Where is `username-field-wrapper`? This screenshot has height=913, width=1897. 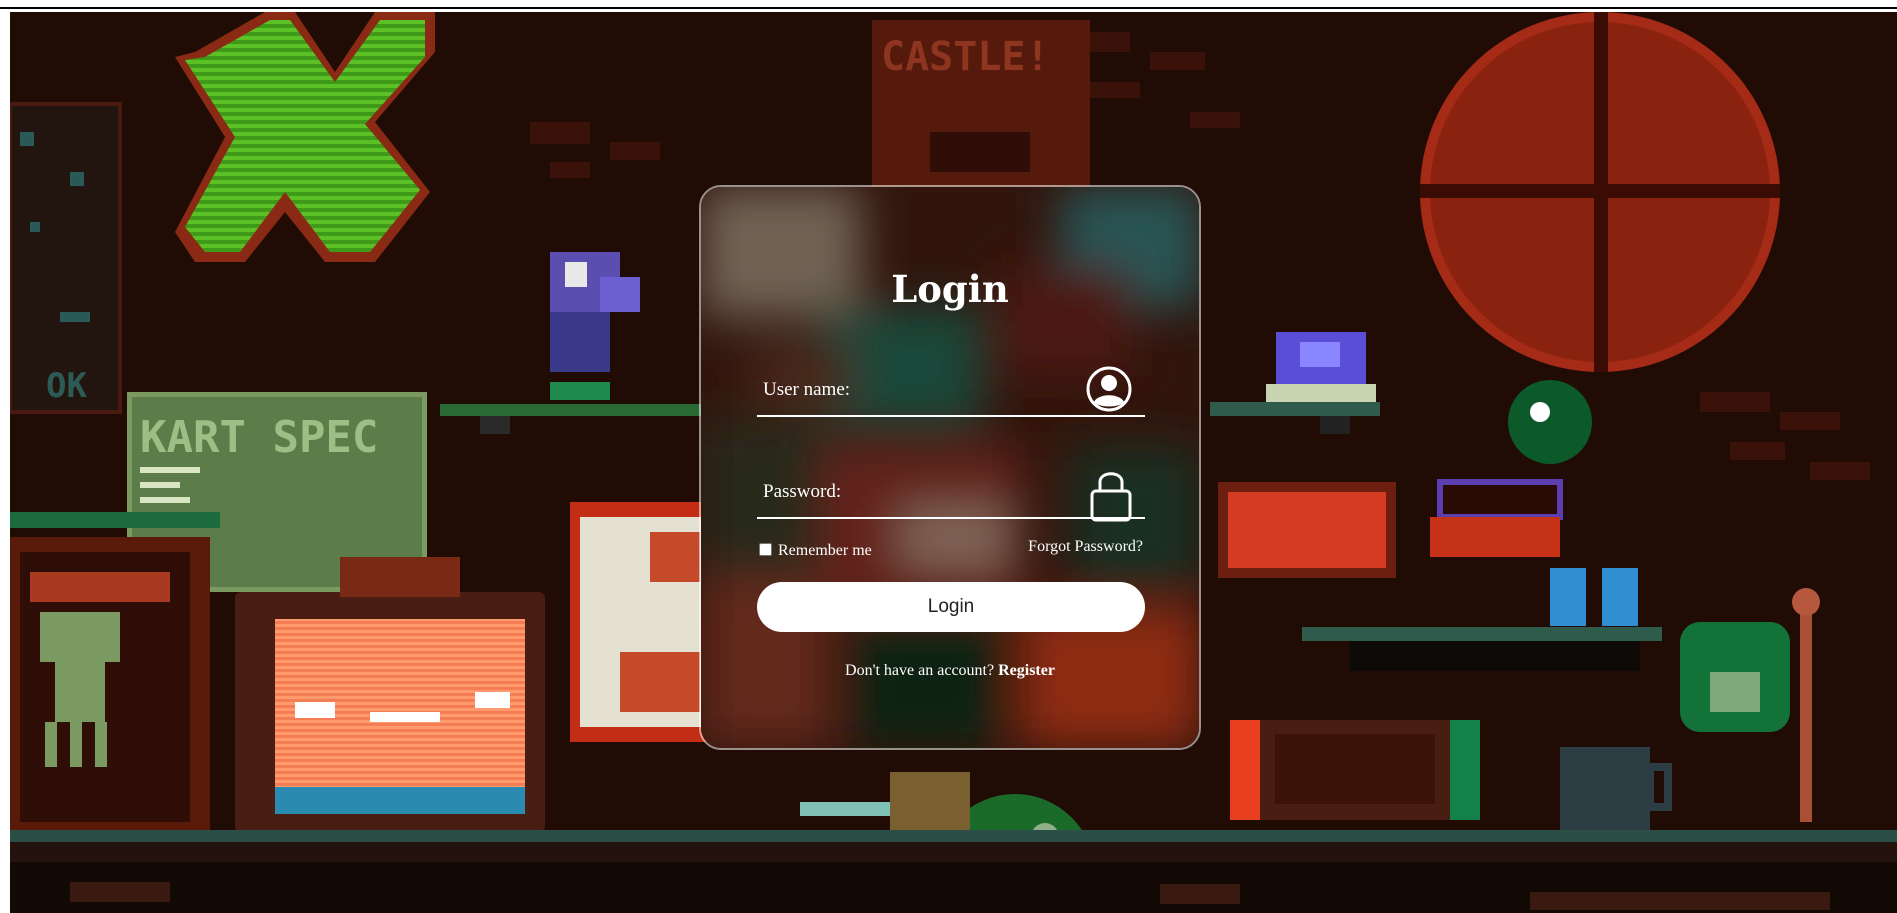
username-field-wrapper is located at coordinates (951, 386).